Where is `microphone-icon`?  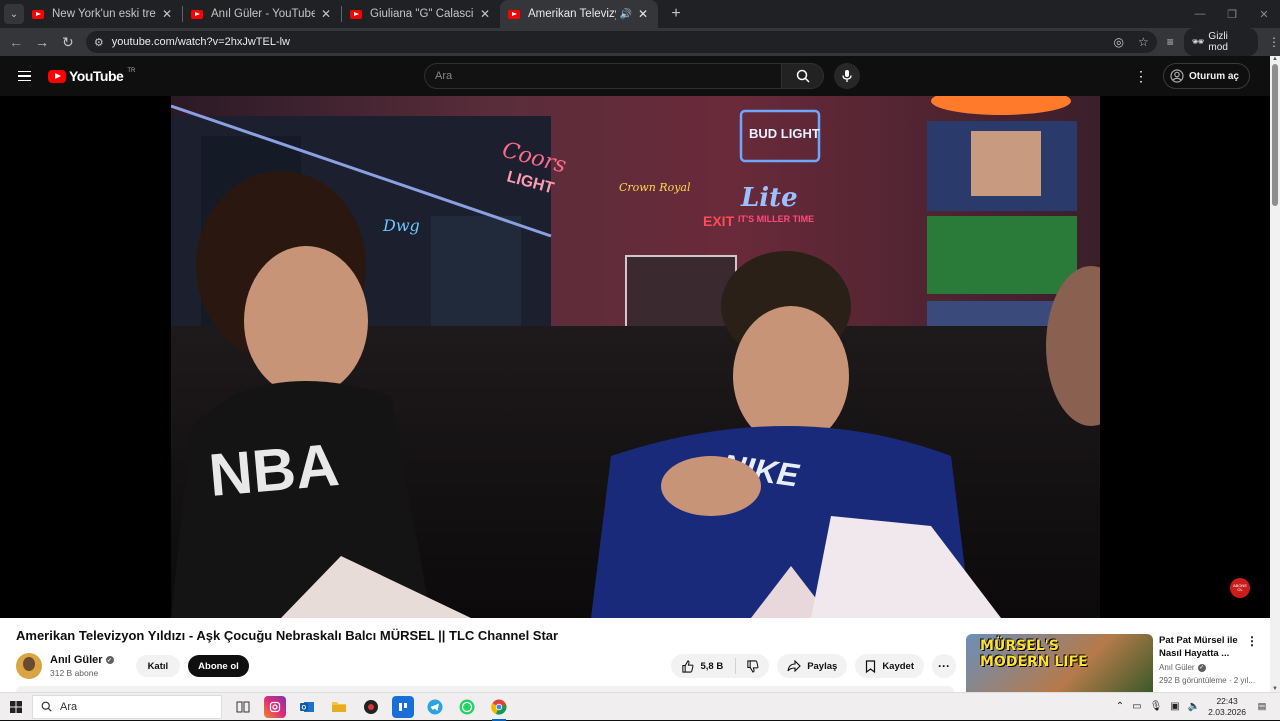 microphone-icon is located at coordinates (847, 76).